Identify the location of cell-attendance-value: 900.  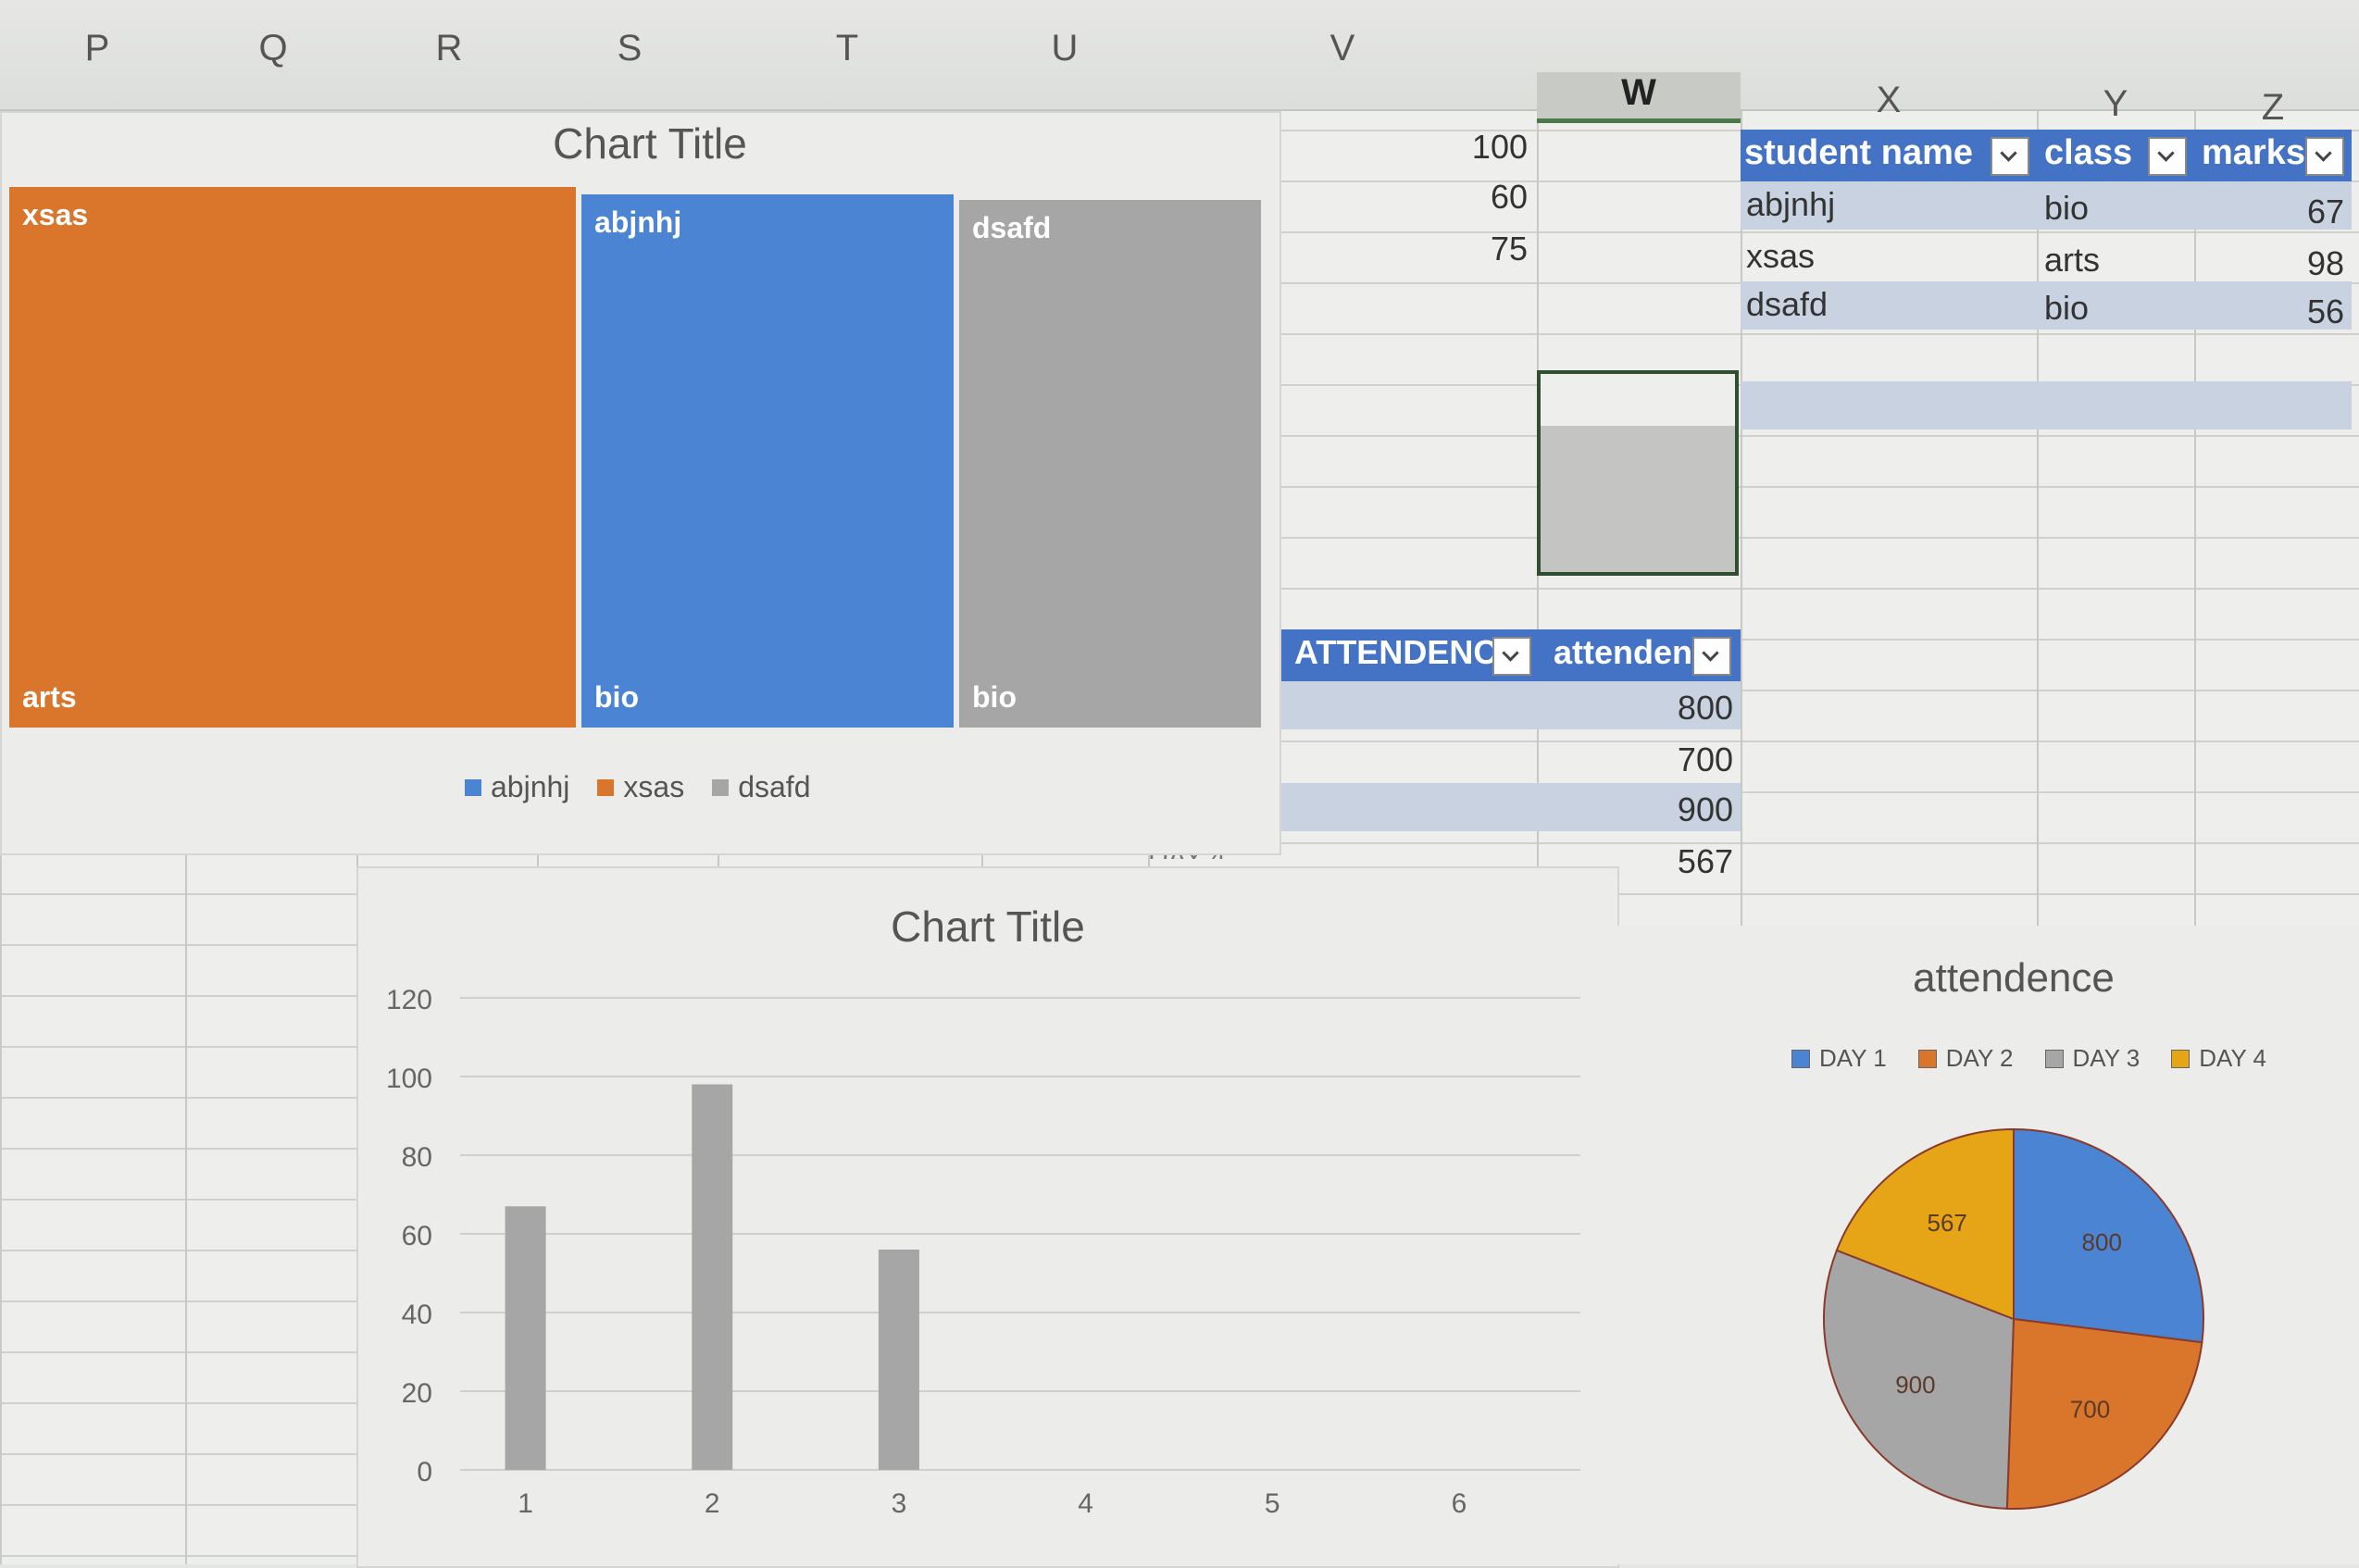
(1653, 809).